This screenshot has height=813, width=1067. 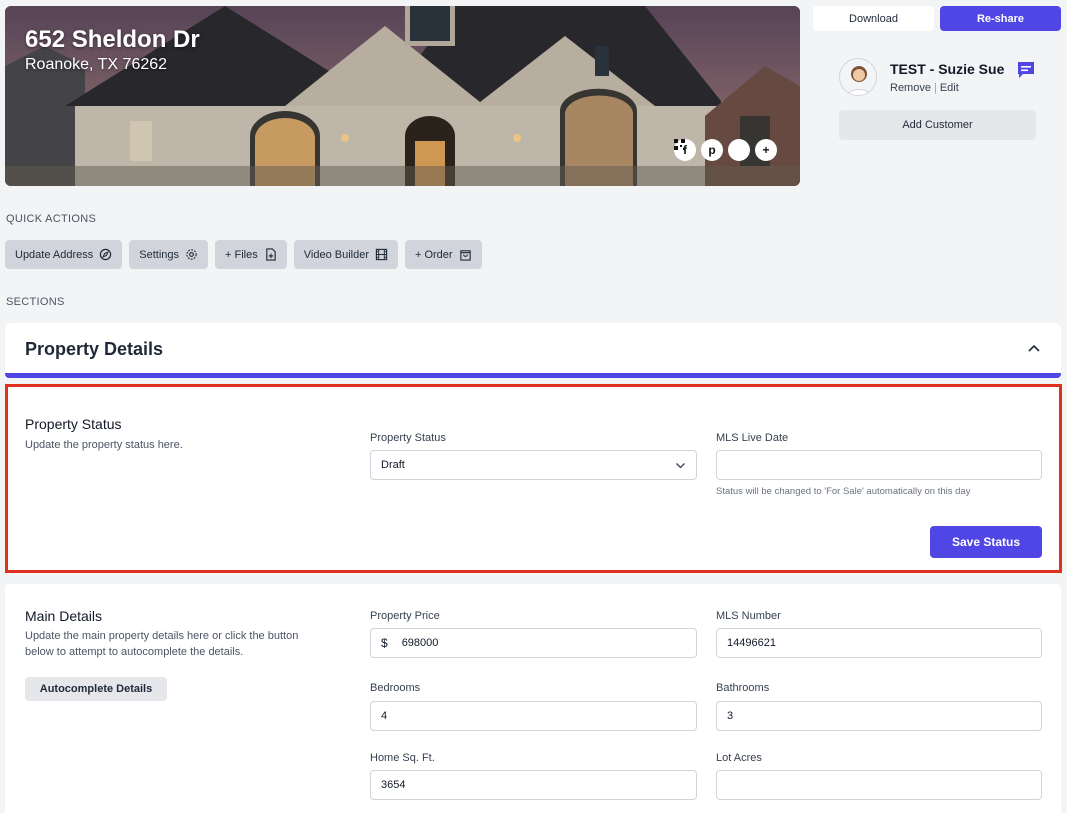 I want to click on pinterest-icon: p, so click(x=712, y=150).